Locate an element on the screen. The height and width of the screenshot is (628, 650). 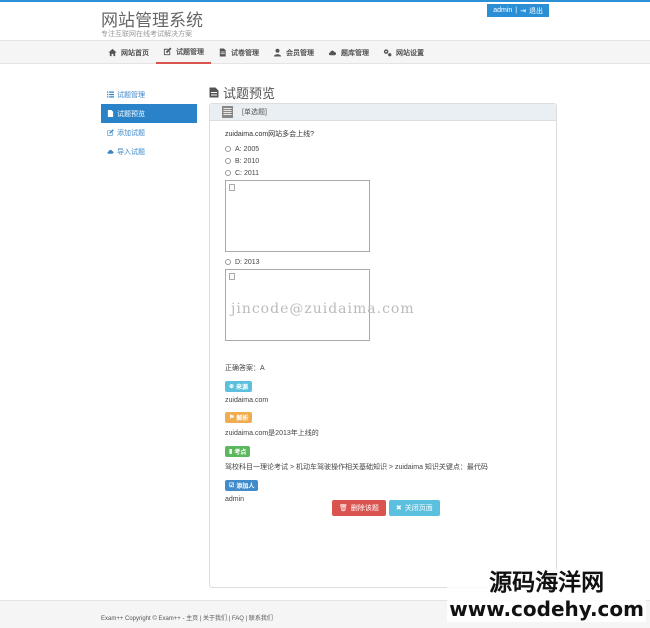
question-text: zuidaima.com网站多会上线? is located at coordinates (270, 134).